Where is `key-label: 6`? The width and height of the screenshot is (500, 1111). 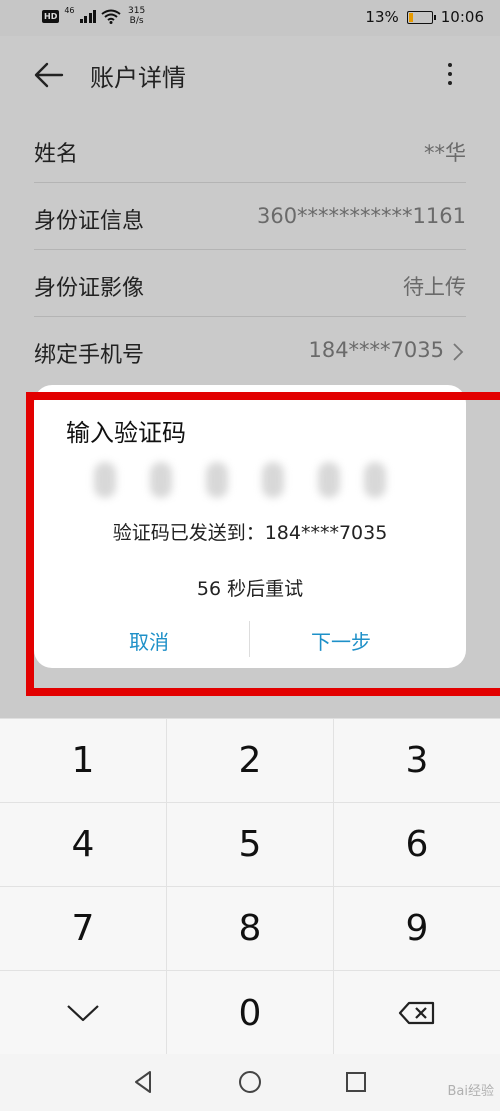 key-label: 6 is located at coordinates (417, 844).